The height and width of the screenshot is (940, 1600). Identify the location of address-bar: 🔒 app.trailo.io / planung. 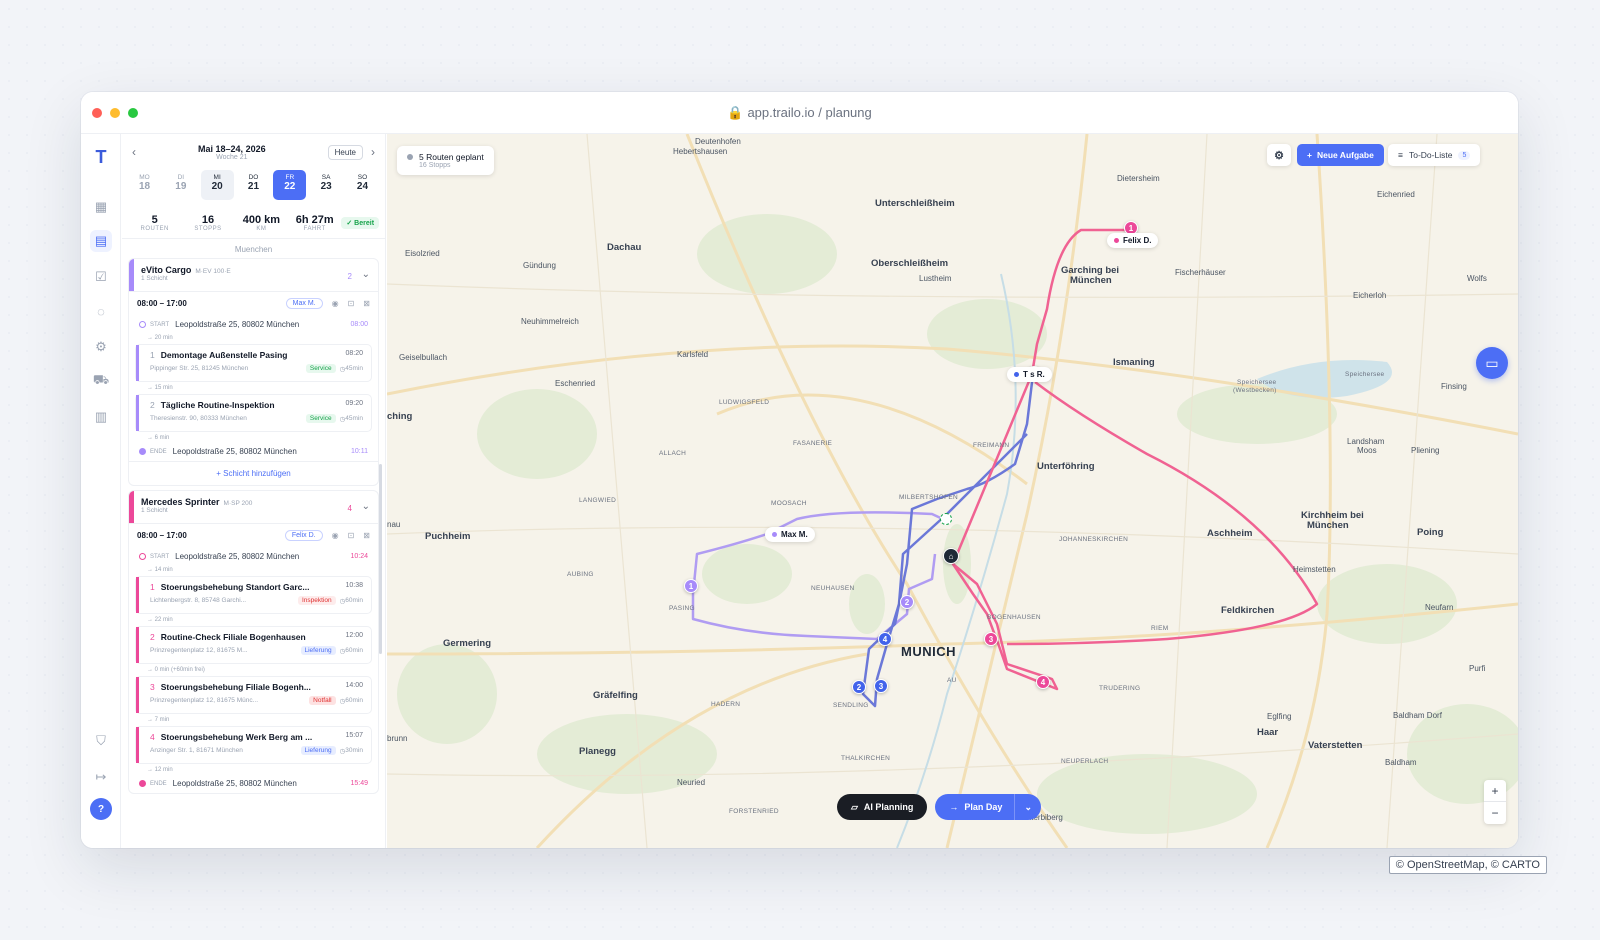
(799, 113).